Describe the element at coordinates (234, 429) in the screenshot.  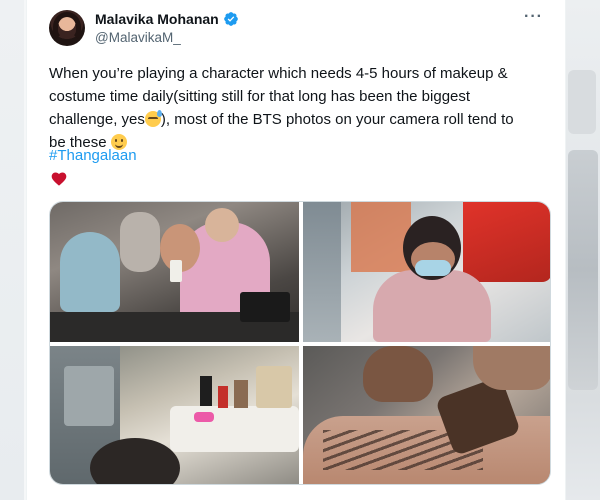
I see `photo-table` at that location.